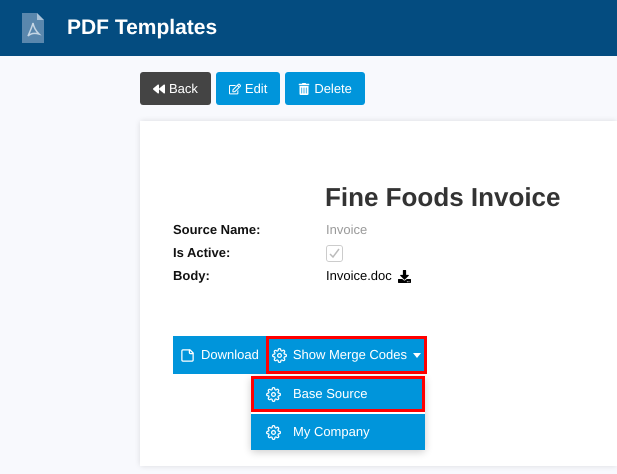 The width and height of the screenshot is (617, 474). Describe the element at coordinates (187, 355) in the screenshot. I see `note-icon` at that location.